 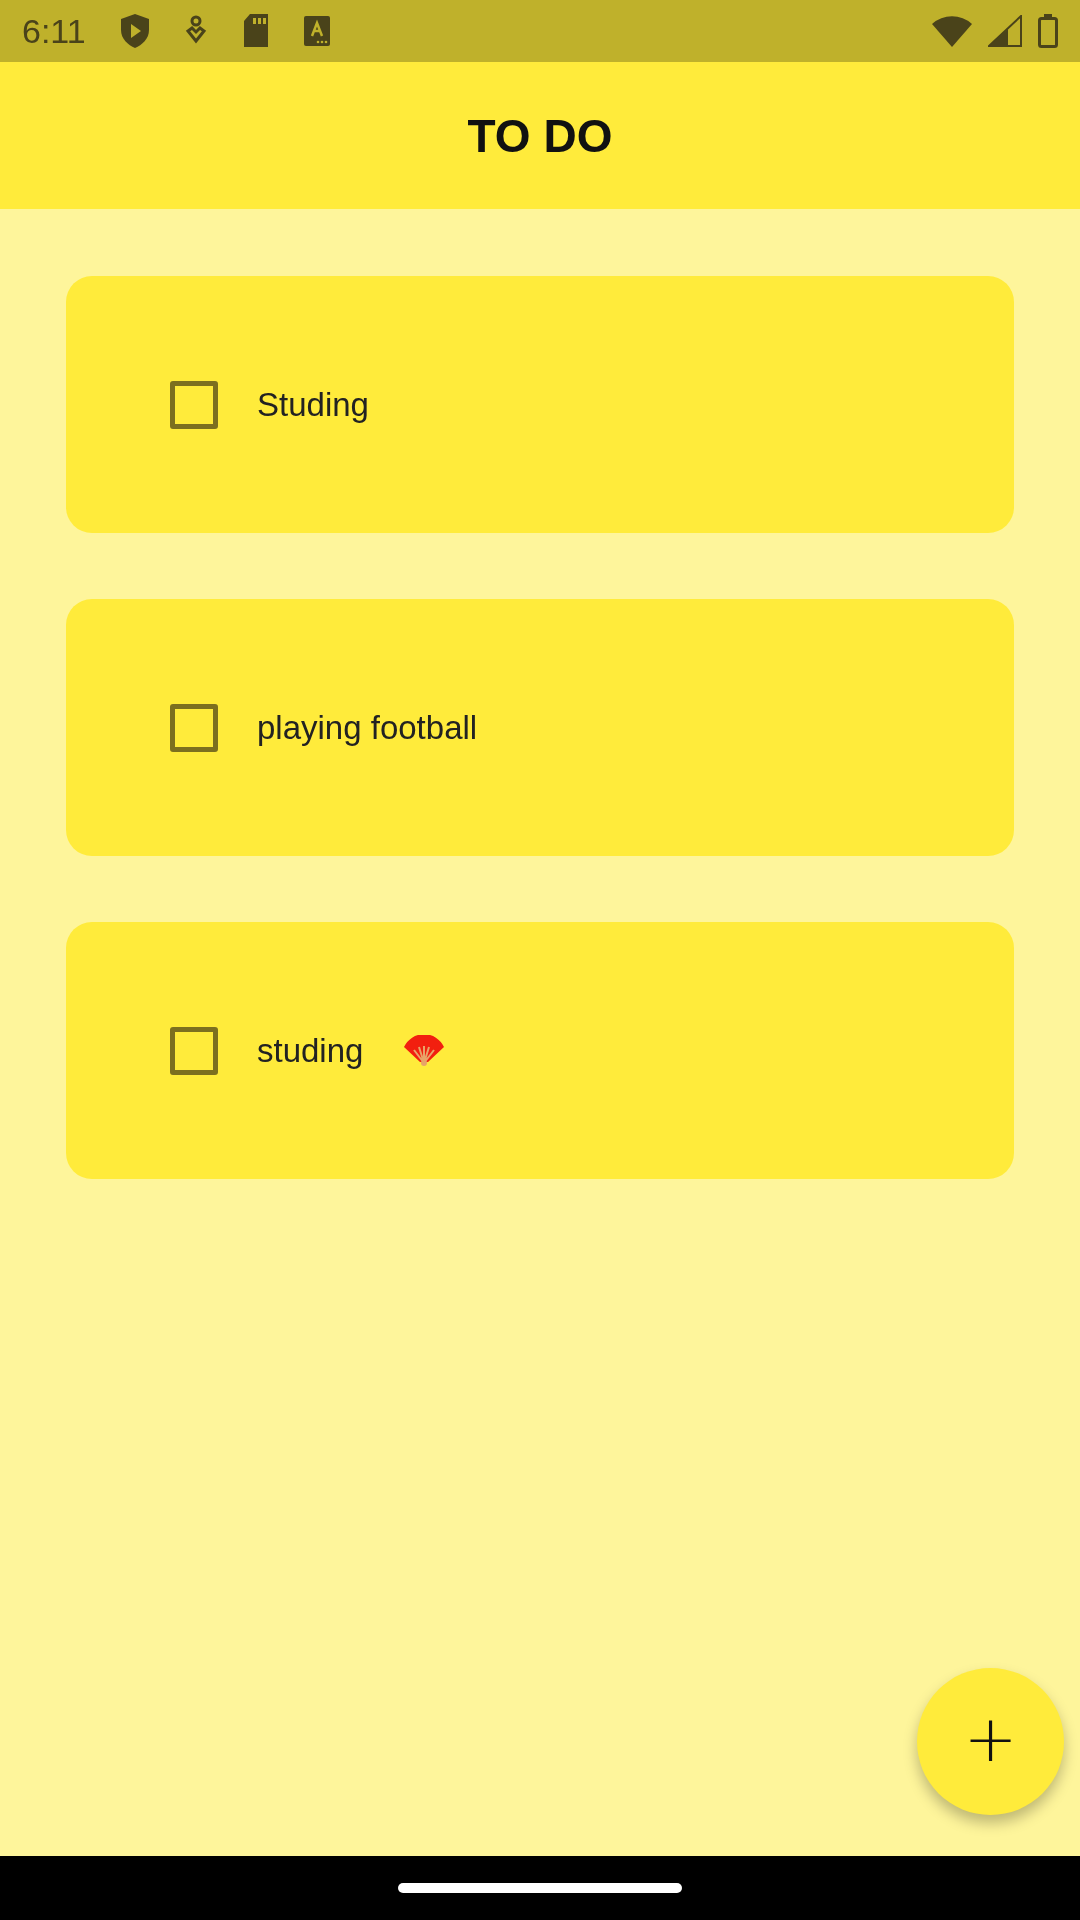 What do you see at coordinates (1048, 31) in the screenshot?
I see `battery-icon` at bounding box center [1048, 31].